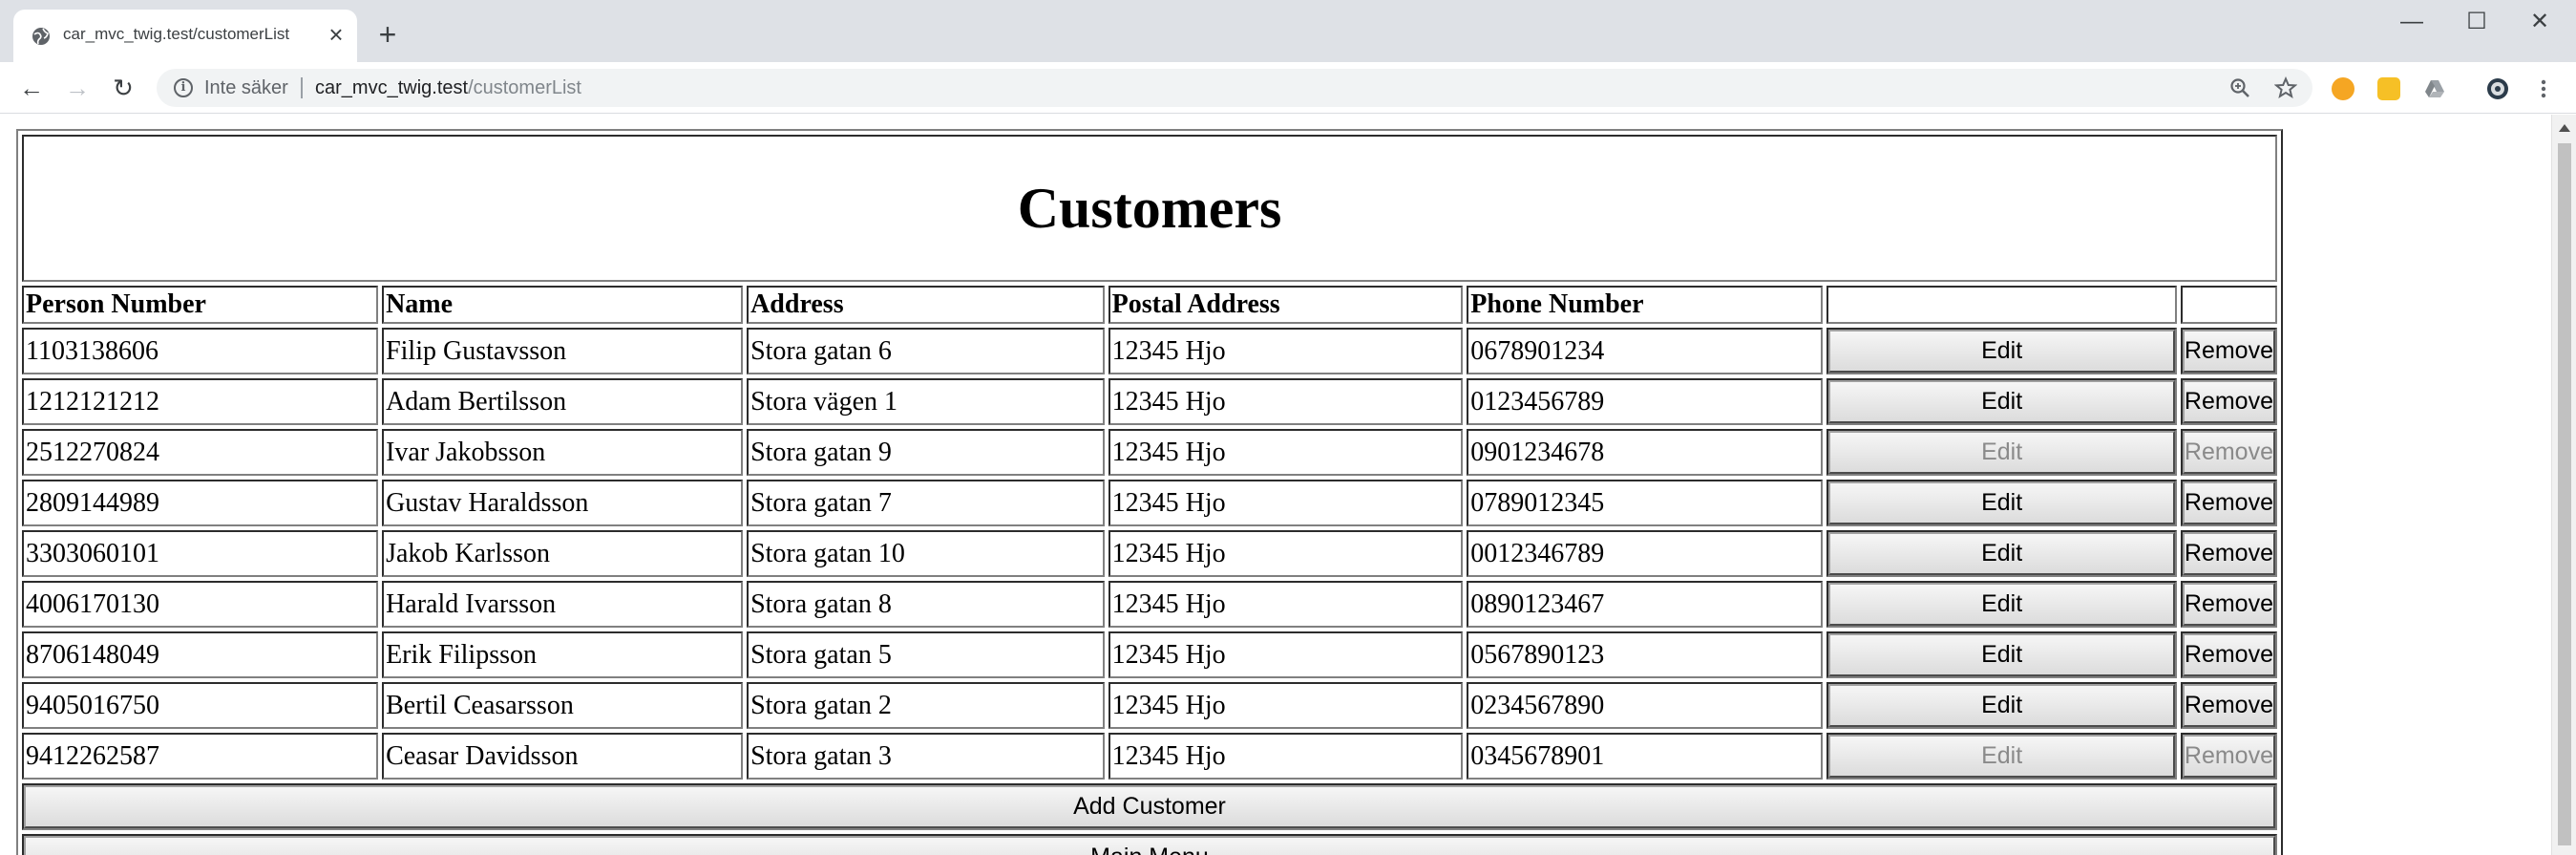 The height and width of the screenshot is (855, 2576). I want to click on security-status: Inte säker, so click(246, 88).